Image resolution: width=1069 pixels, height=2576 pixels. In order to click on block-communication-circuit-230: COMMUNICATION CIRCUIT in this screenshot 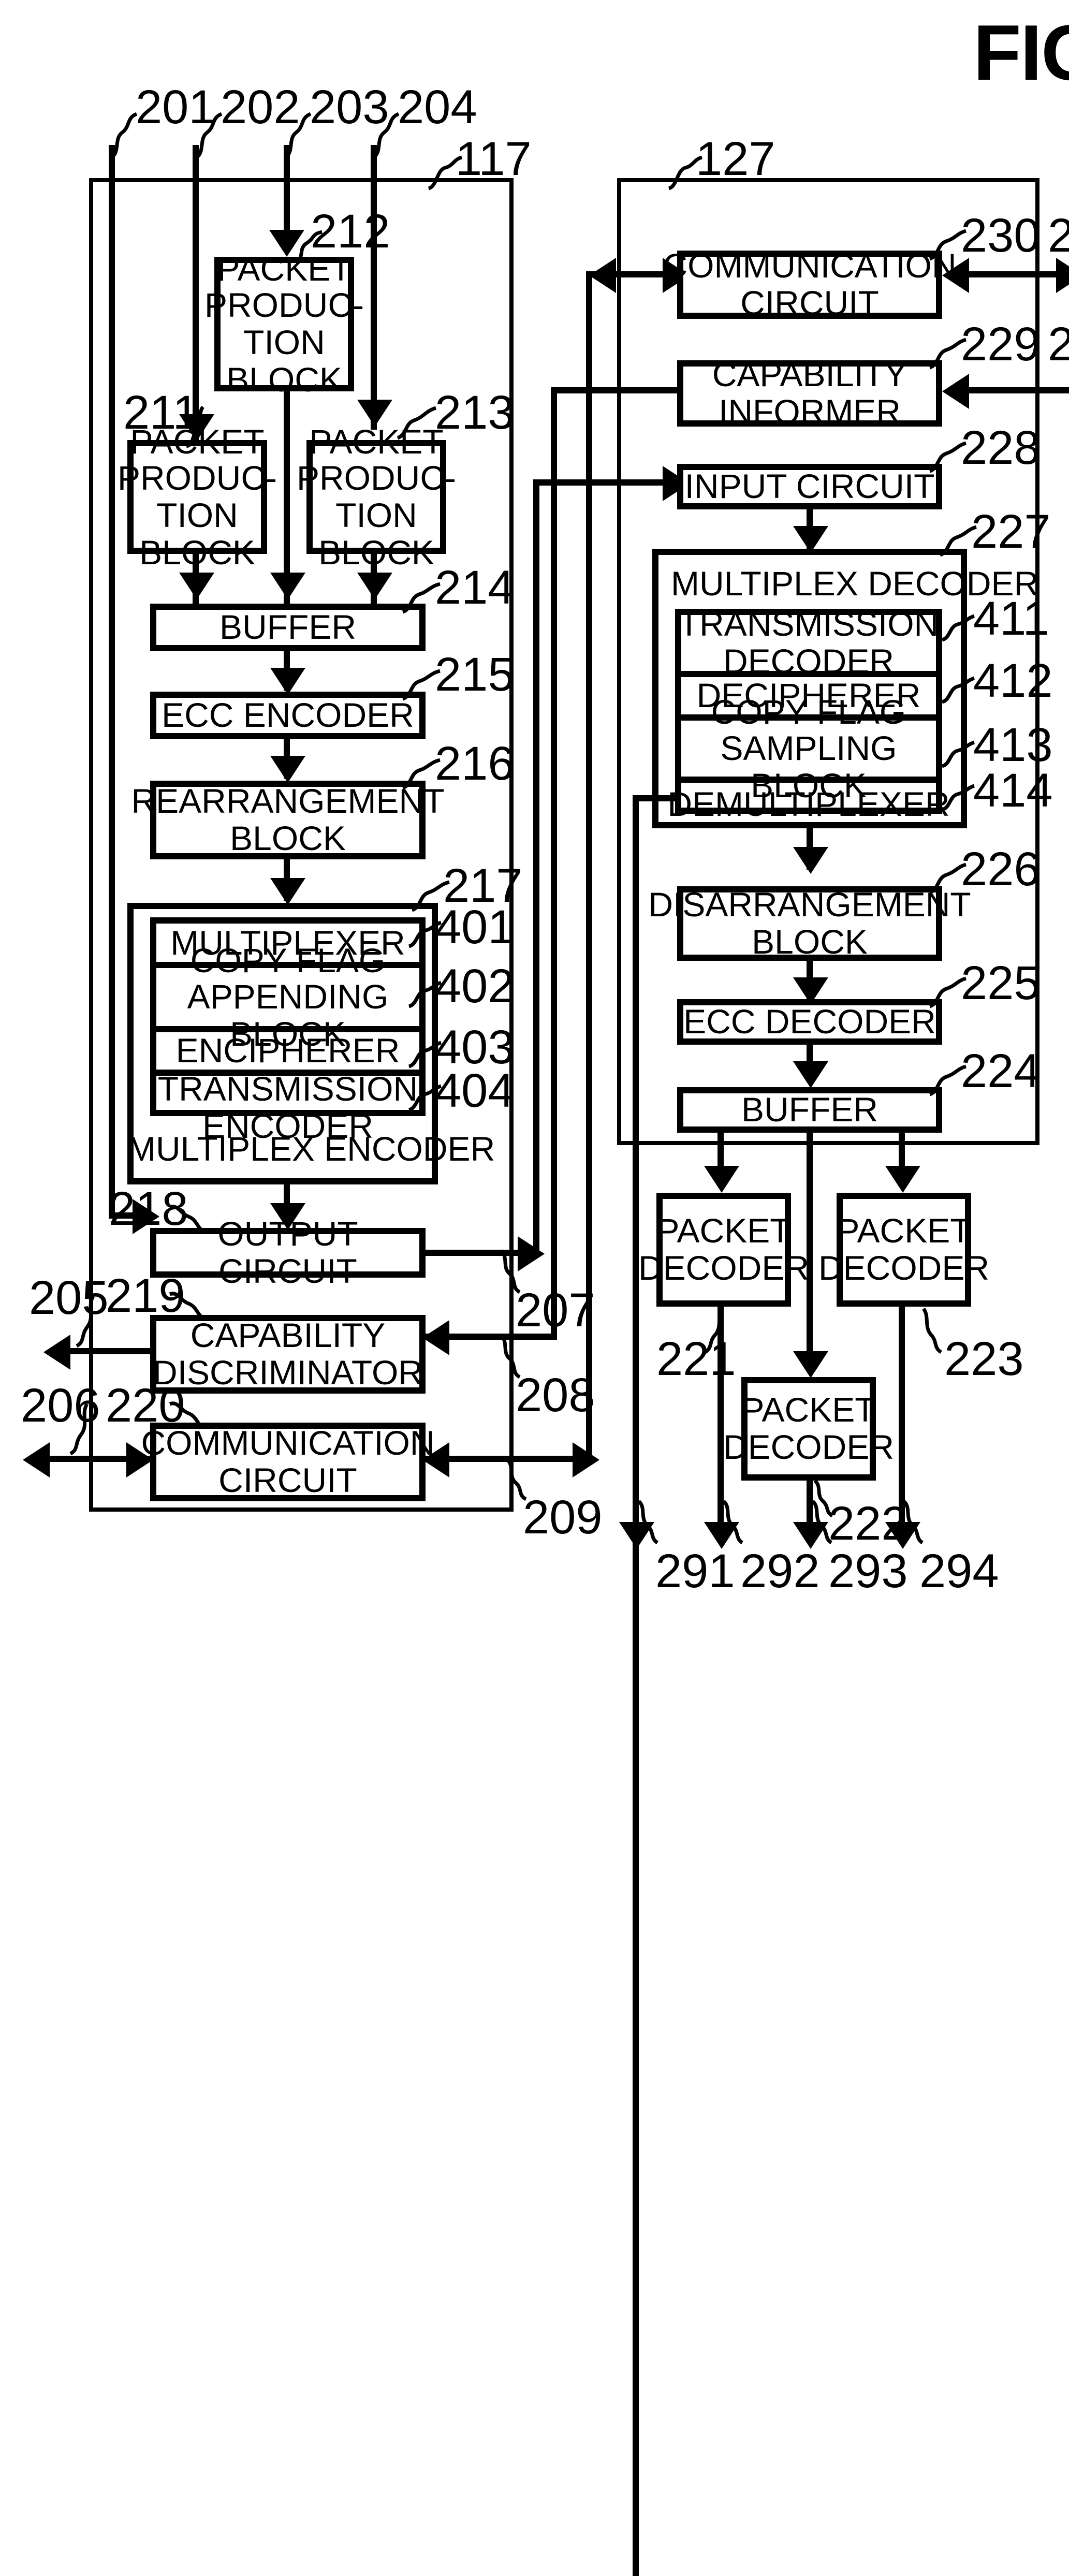, I will do `click(809, 285)`.